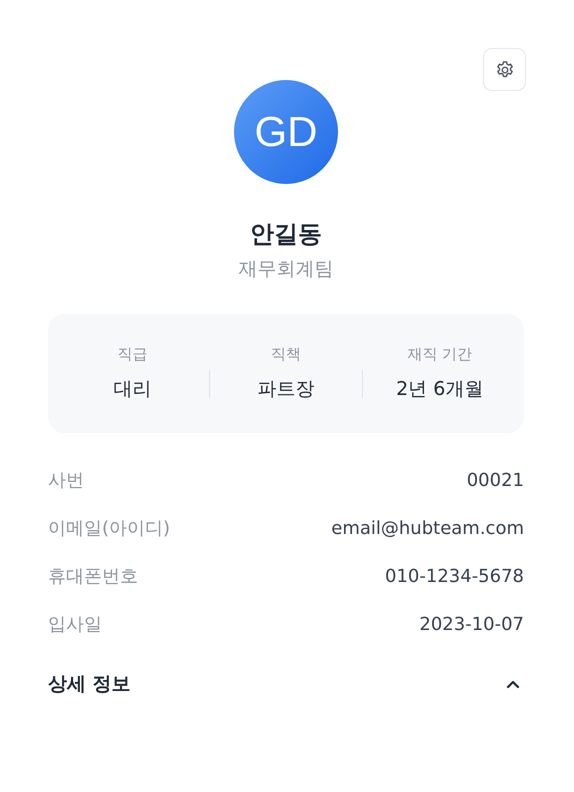  I want to click on detail-label: 휴대폰번호, so click(93, 576).